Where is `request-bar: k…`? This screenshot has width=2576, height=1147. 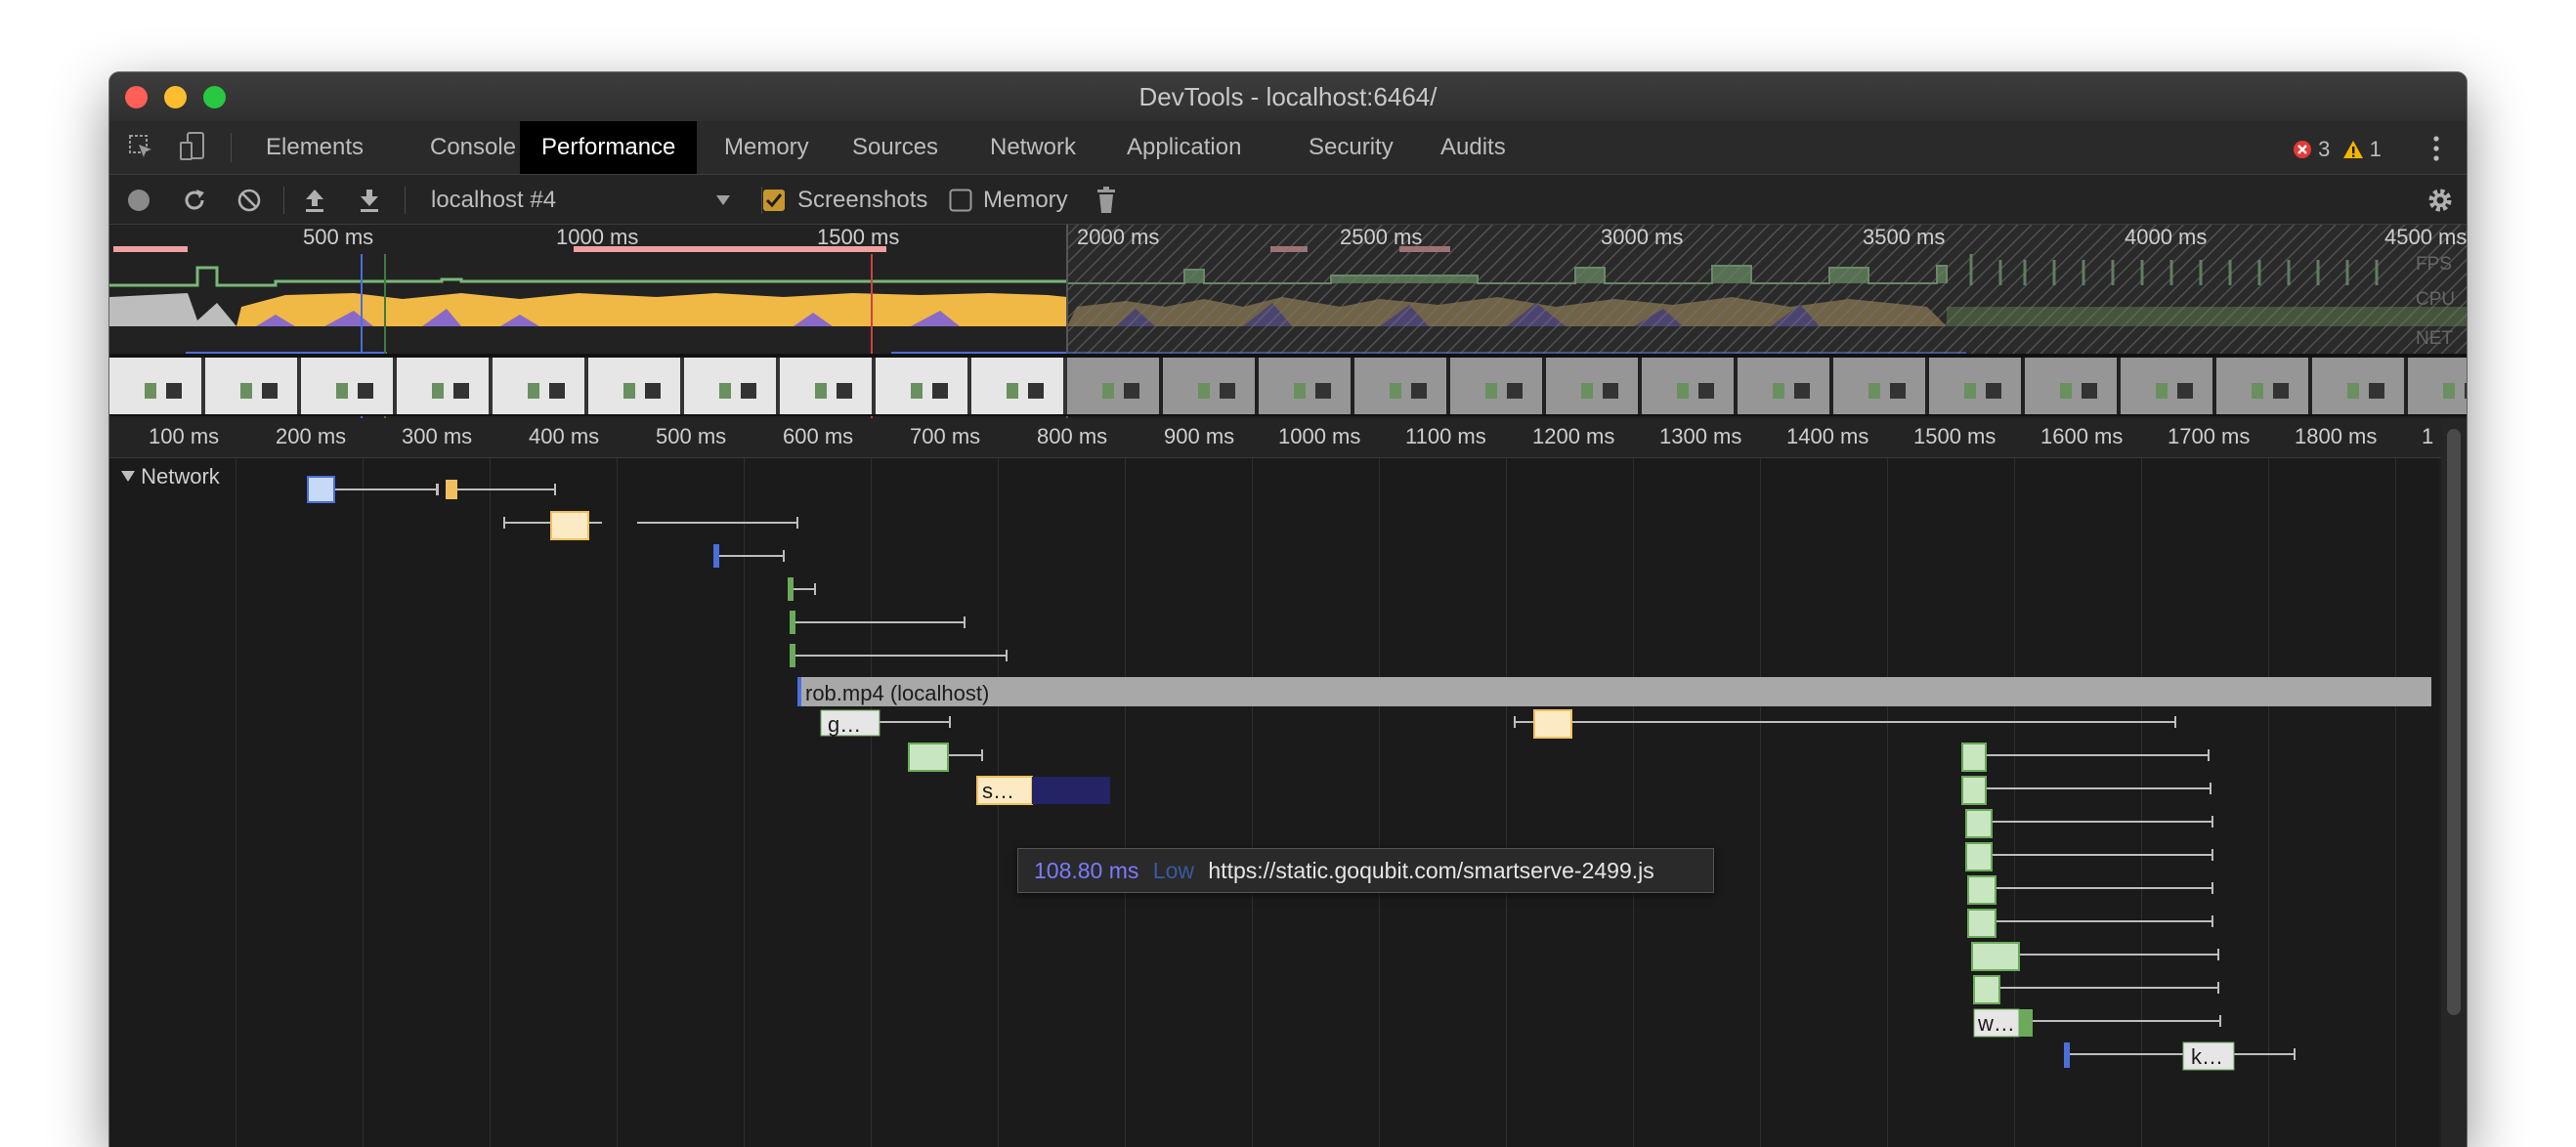 request-bar: k… is located at coordinates (2207, 1057).